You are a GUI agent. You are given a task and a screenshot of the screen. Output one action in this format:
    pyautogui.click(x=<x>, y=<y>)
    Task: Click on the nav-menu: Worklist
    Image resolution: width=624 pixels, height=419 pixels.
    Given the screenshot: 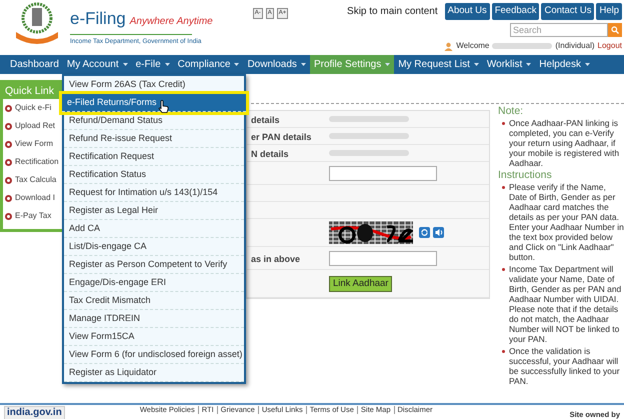 What is the action you would take?
    pyautogui.click(x=509, y=64)
    